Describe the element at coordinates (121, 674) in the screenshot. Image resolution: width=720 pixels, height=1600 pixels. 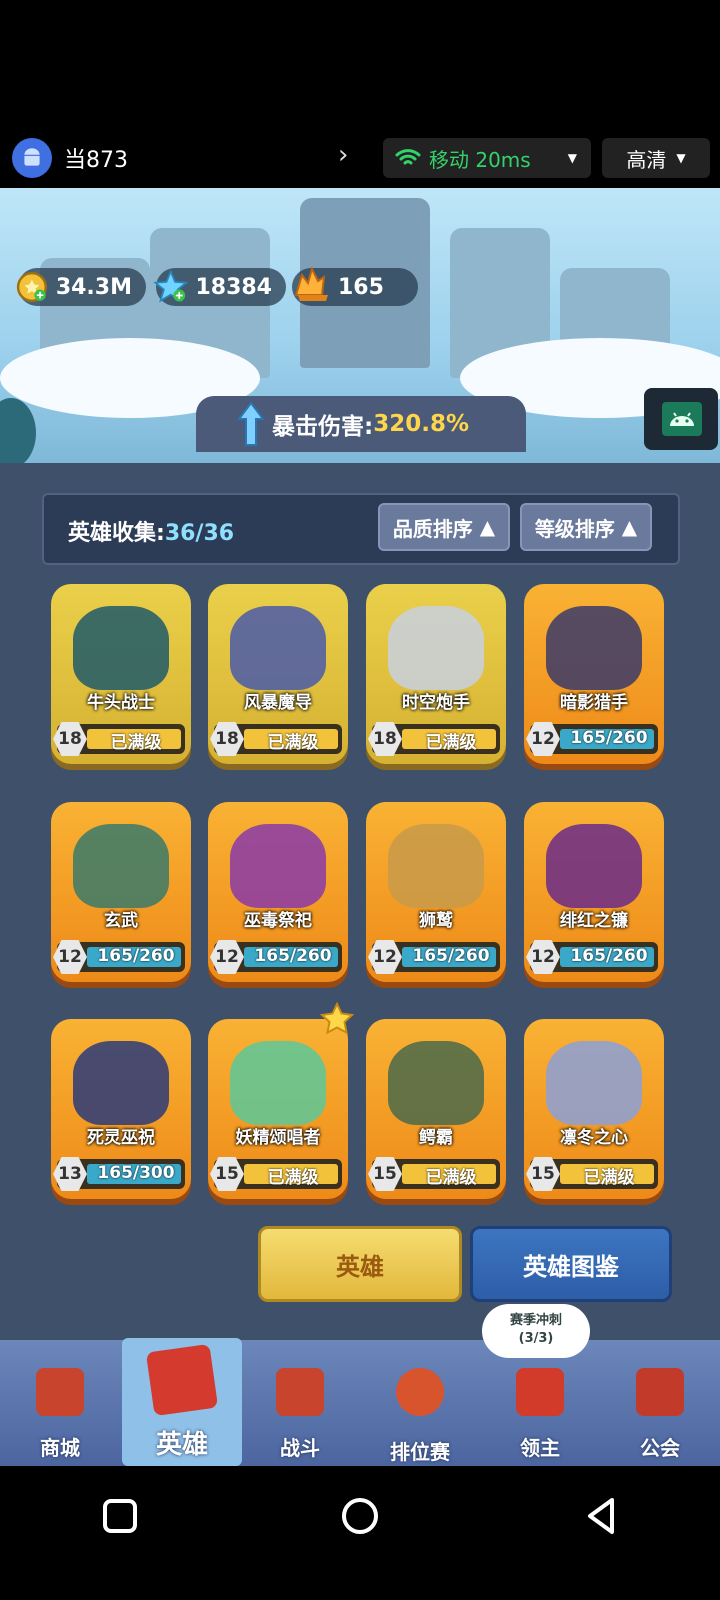
I see `hero-card: 牛头战士 18 已满级` at that location.